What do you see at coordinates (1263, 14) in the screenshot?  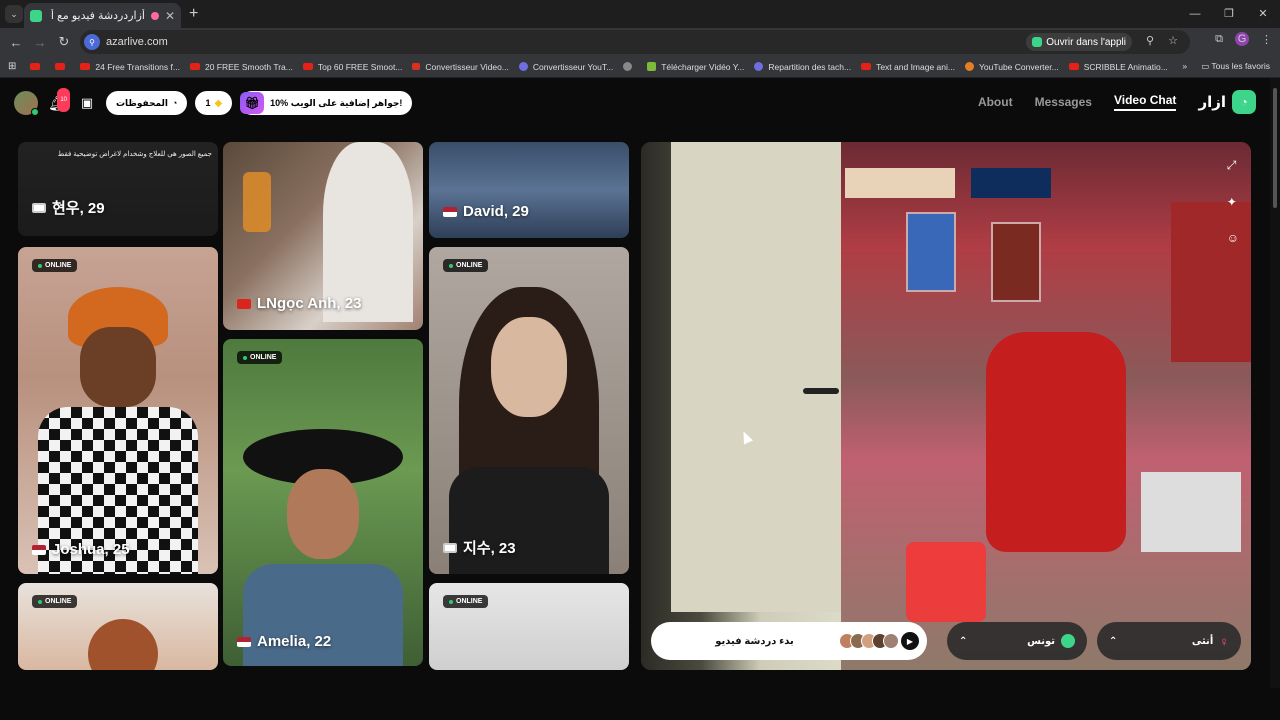 I see `close-window-icon: ✕` at bounding box center [1263, 14].